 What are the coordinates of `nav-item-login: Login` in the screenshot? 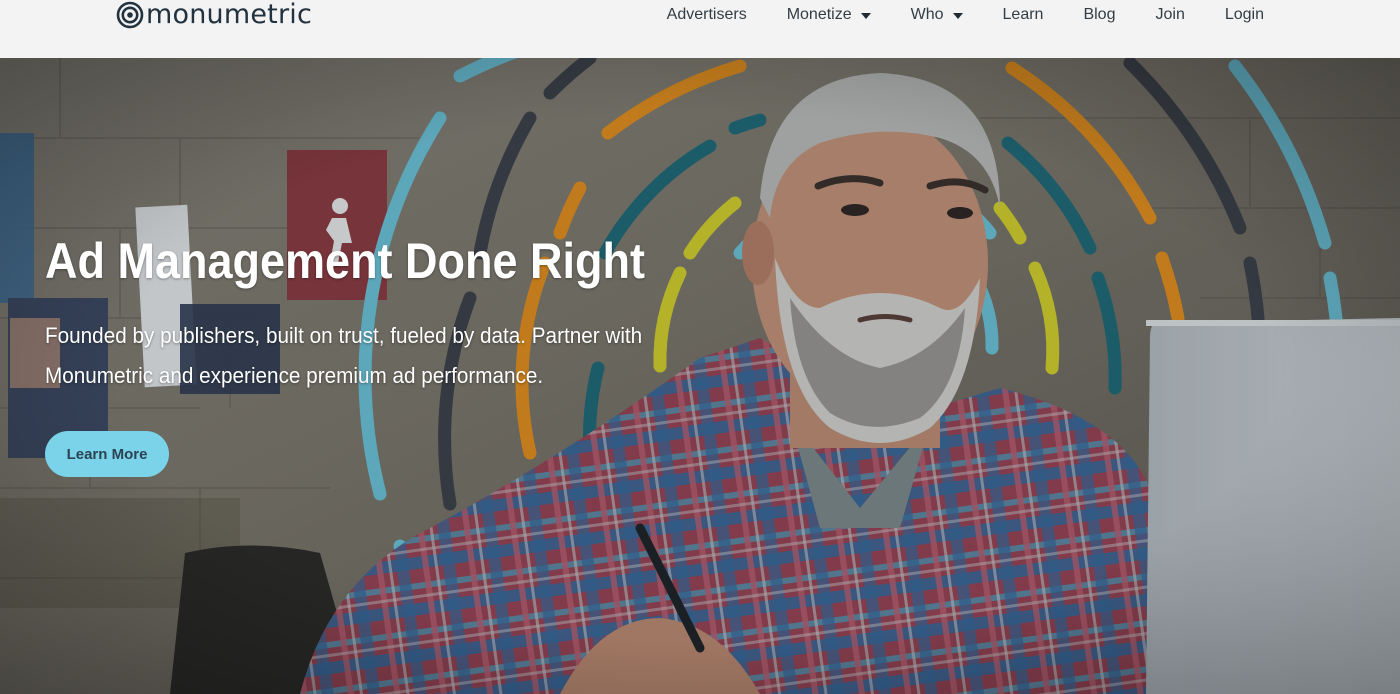 It's located at (1244, 15).